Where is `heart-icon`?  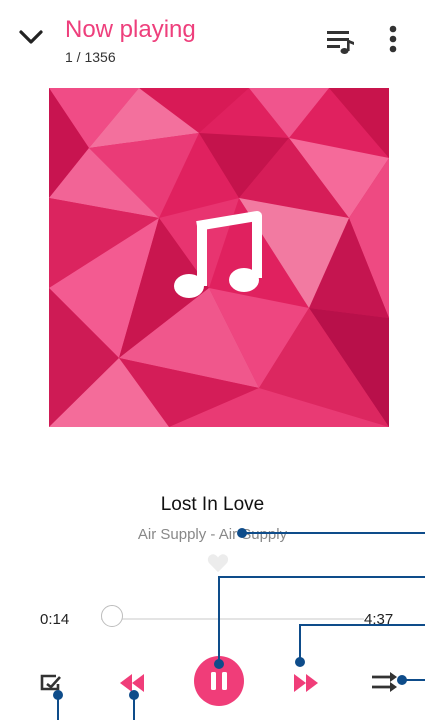 heart-icon is located at coordinates (218, 563).